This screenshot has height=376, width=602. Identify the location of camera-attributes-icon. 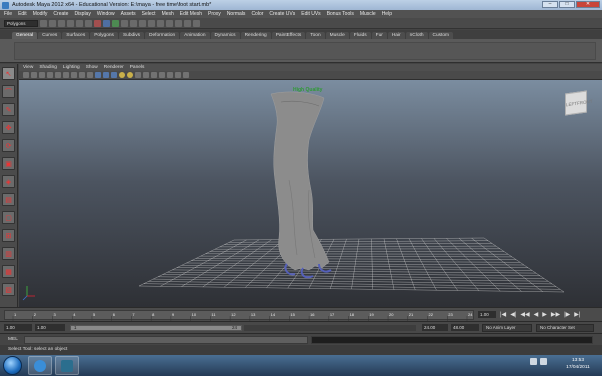
(26, 75).